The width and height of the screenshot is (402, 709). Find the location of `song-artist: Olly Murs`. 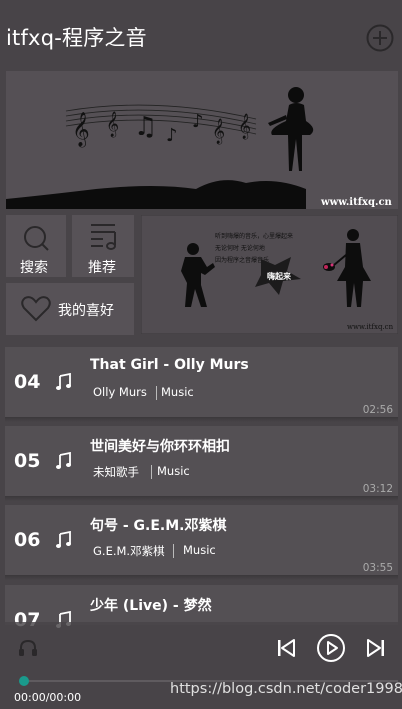

song-artist: Olly Murs is located at coordinates (120, 392).